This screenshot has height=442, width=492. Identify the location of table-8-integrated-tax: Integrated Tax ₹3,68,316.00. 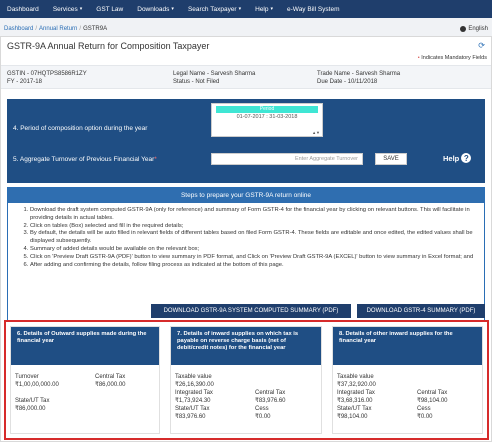
(356, 397).